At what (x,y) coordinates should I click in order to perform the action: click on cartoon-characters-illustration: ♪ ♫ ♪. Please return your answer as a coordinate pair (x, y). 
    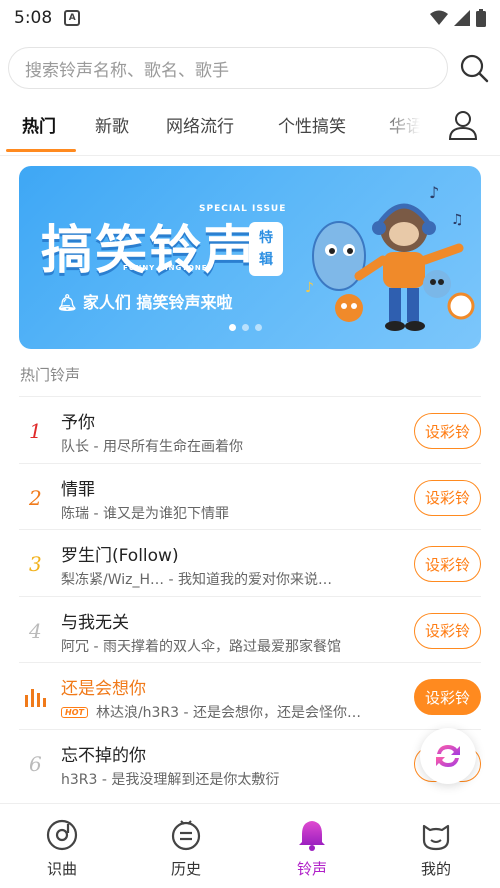
    Looking at the image, I should click on (390, 257).